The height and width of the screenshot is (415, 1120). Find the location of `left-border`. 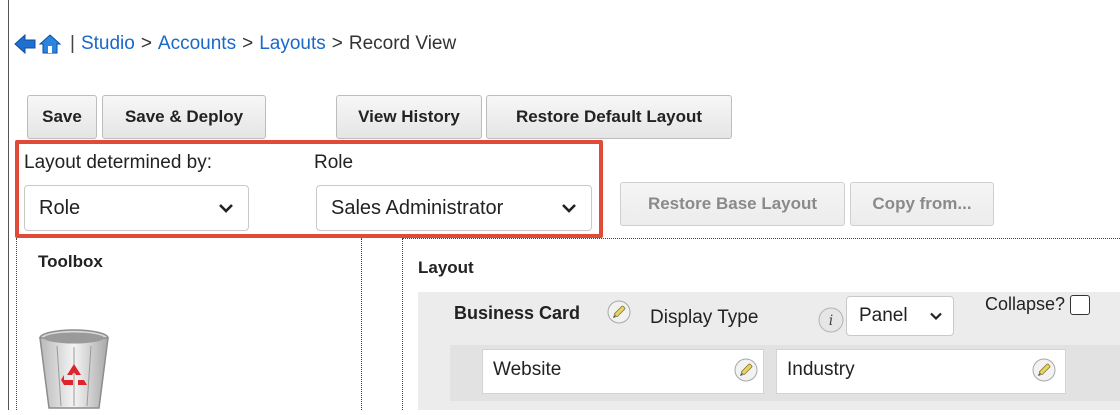

left-border is located at coordinates (8, 205).